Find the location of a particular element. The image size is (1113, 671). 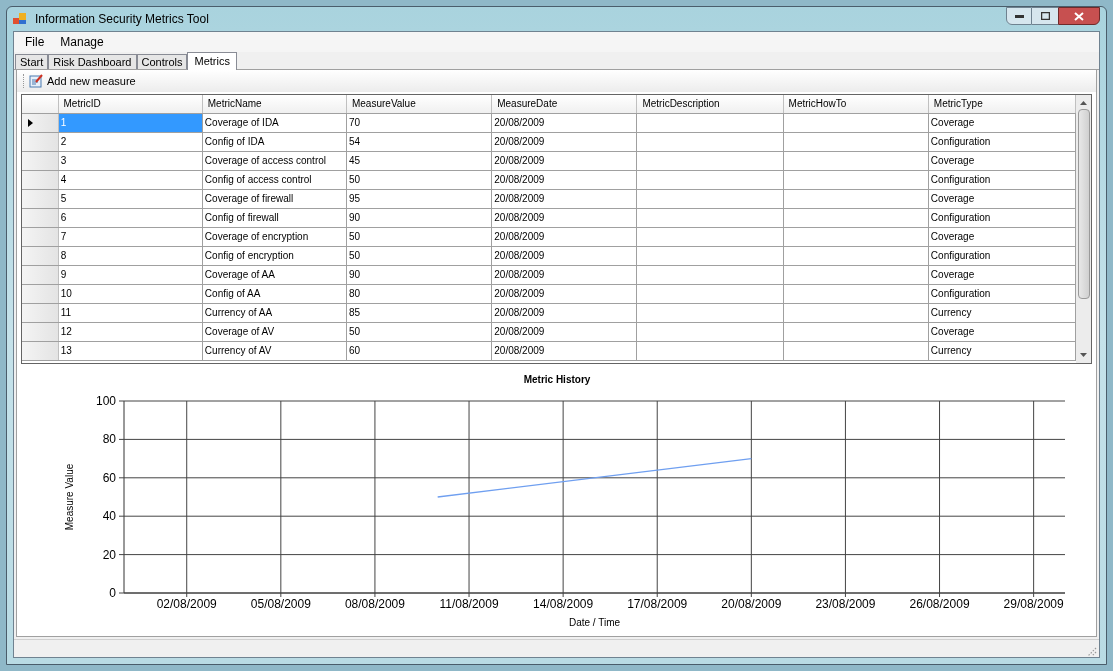

table-cell: Coverage of AA is located at coordinates (275, 275).